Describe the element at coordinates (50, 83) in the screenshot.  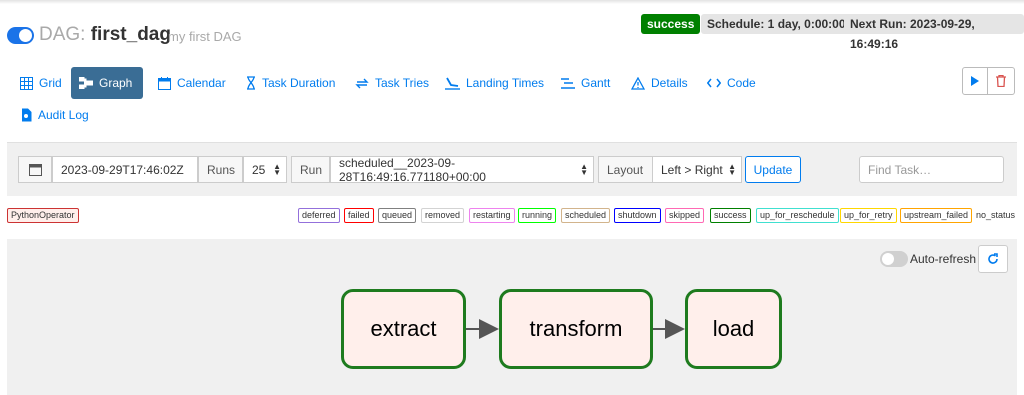
I see `tab-grid-label: Grid` at that location.